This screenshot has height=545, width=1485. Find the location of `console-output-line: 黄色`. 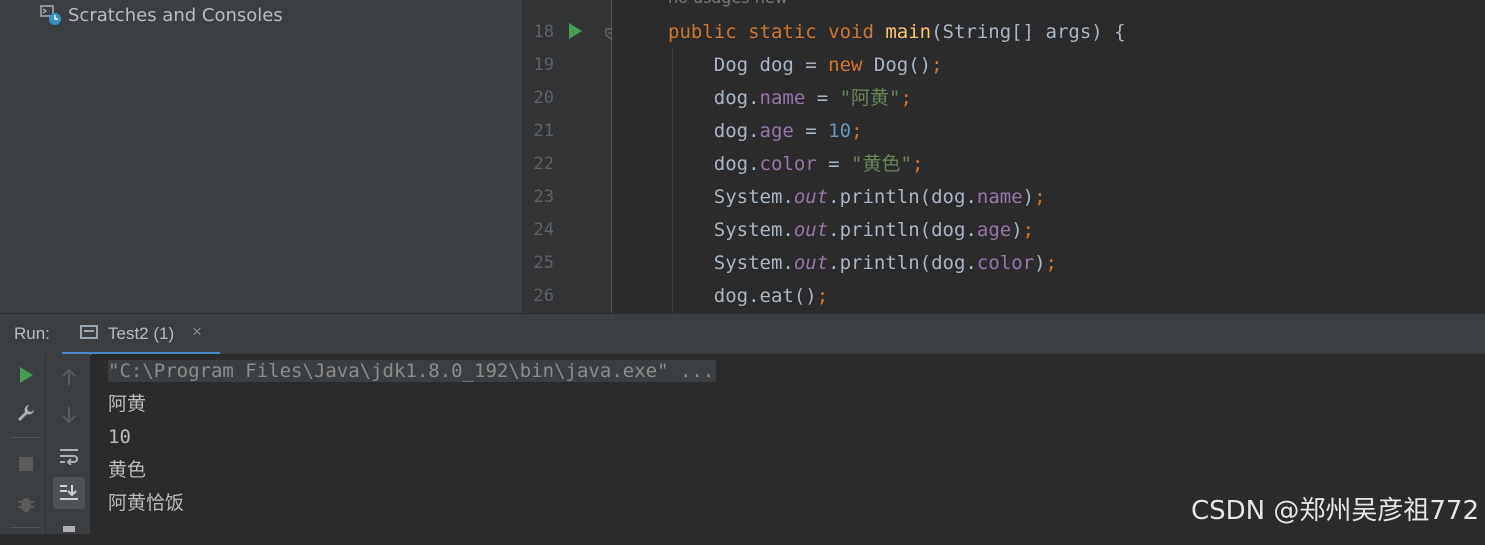

console-output-line: 黄色 is located at coordinates (127, 470).